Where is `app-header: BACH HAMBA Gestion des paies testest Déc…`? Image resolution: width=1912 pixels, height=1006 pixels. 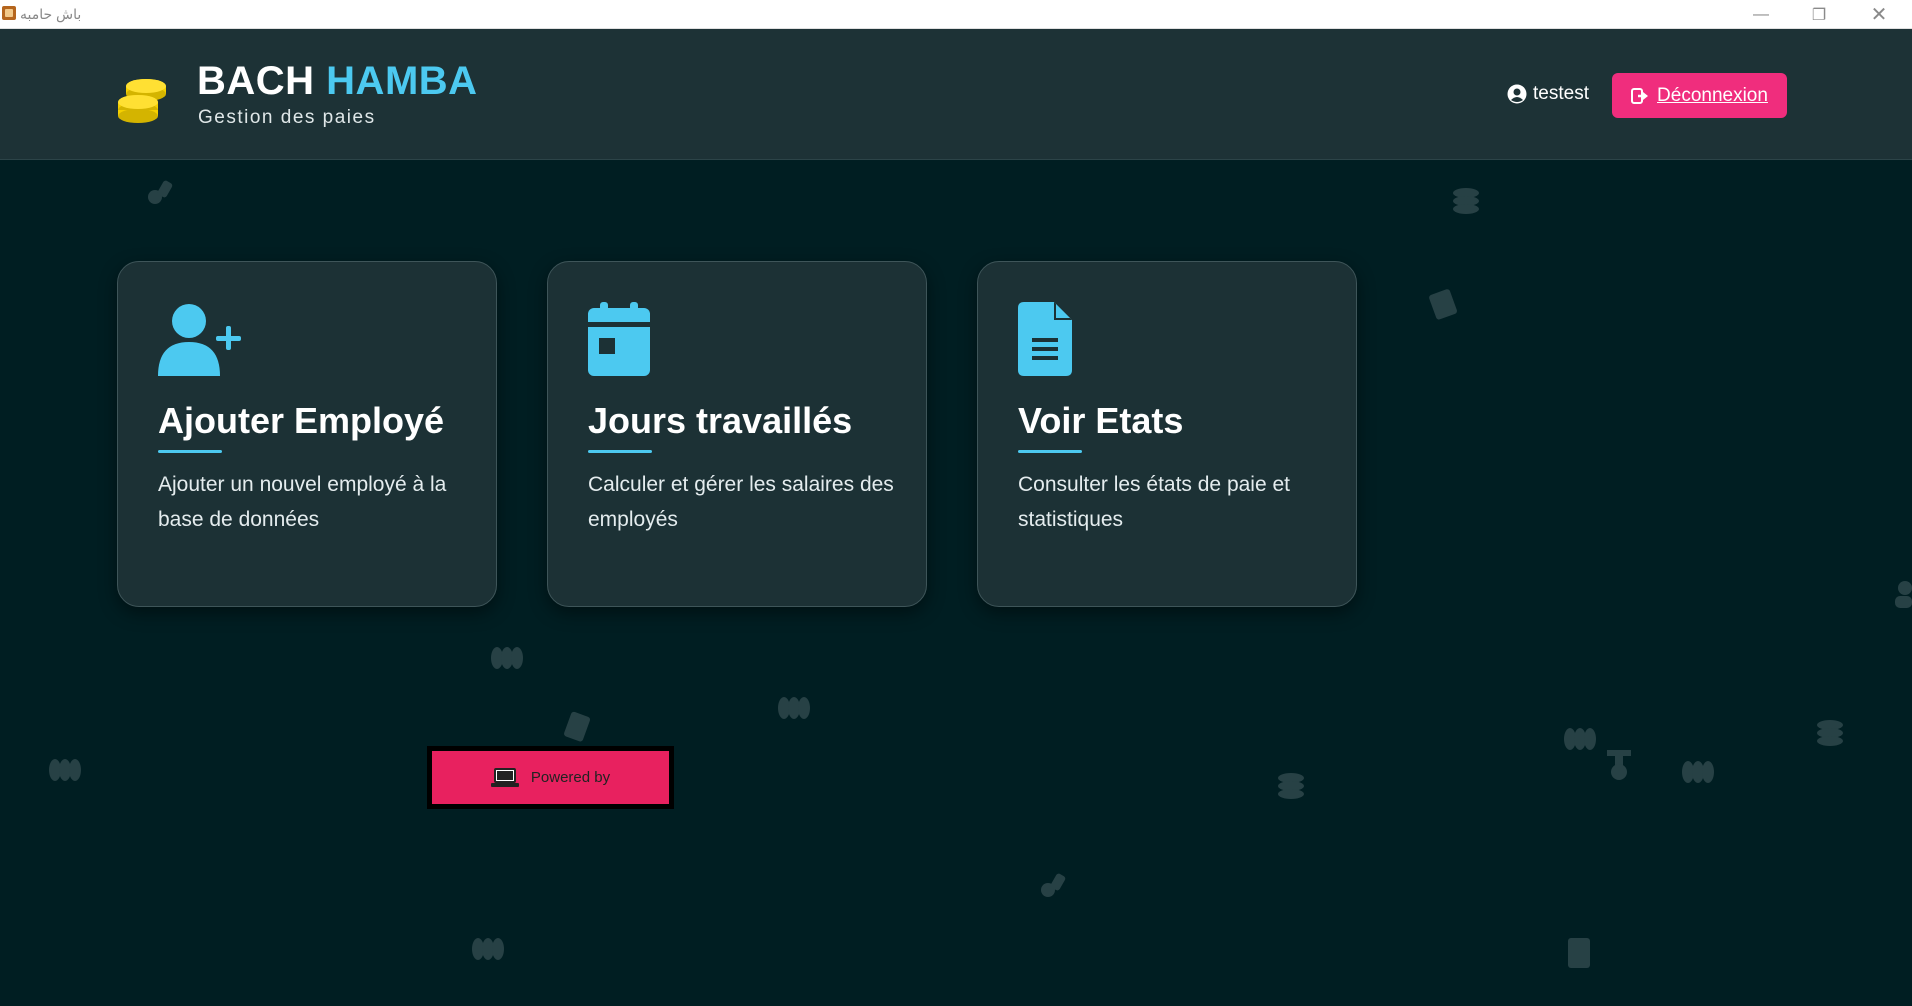
app-header: BACH HAMBA Gestion des paies testest Déc… is located at coordinates (956, 94).